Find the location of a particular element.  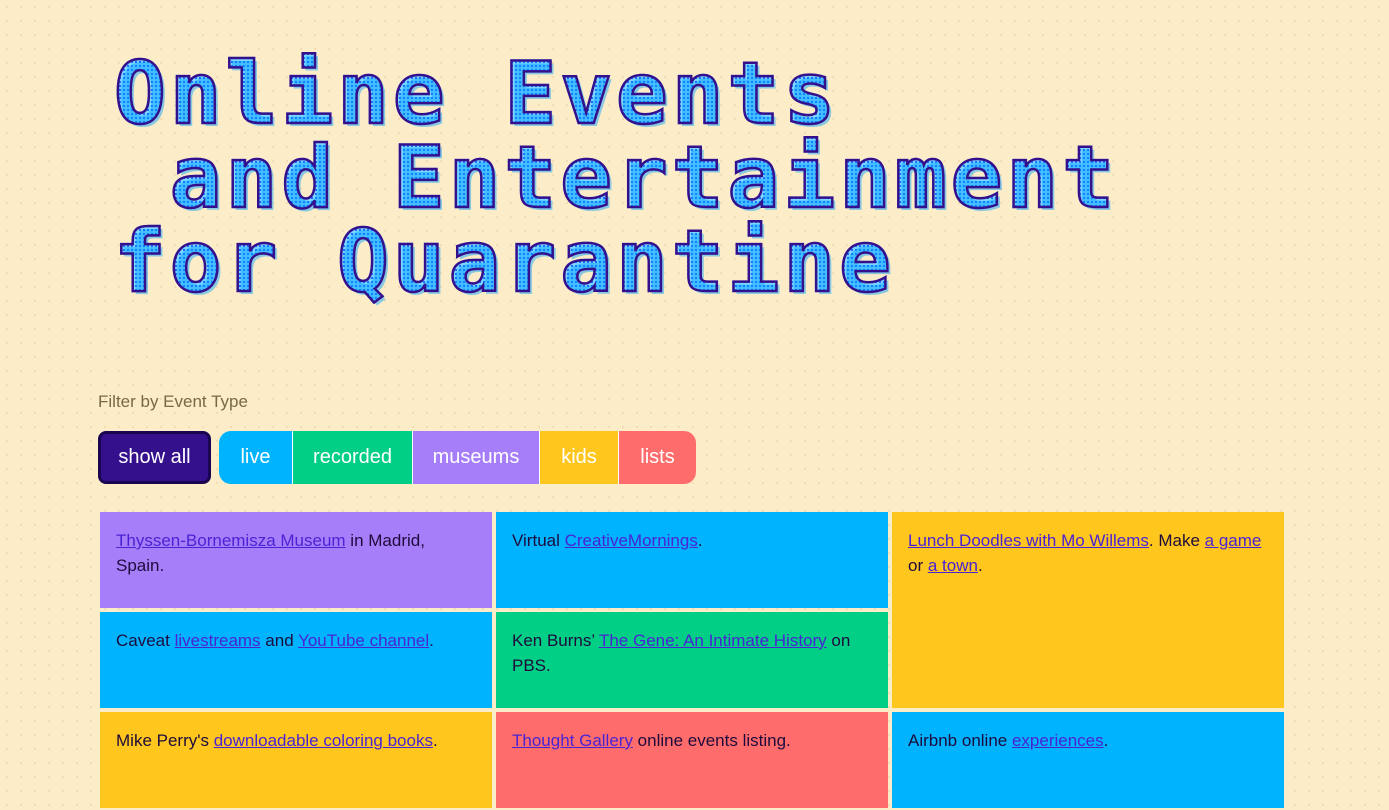

event-link: Thyssen-Bornemisza Museum is located at coordinates (231, 540).